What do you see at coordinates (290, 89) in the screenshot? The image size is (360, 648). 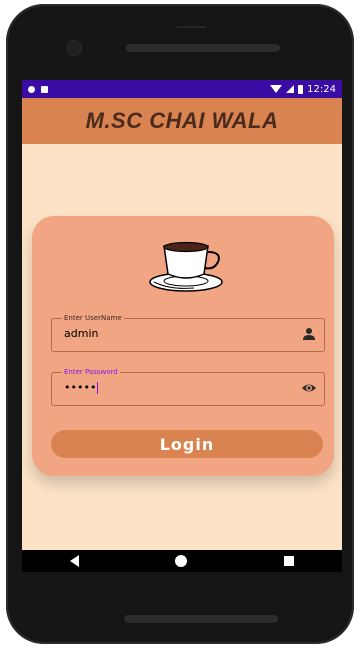 I see `signal-icon` at bounding box center [290, 89].